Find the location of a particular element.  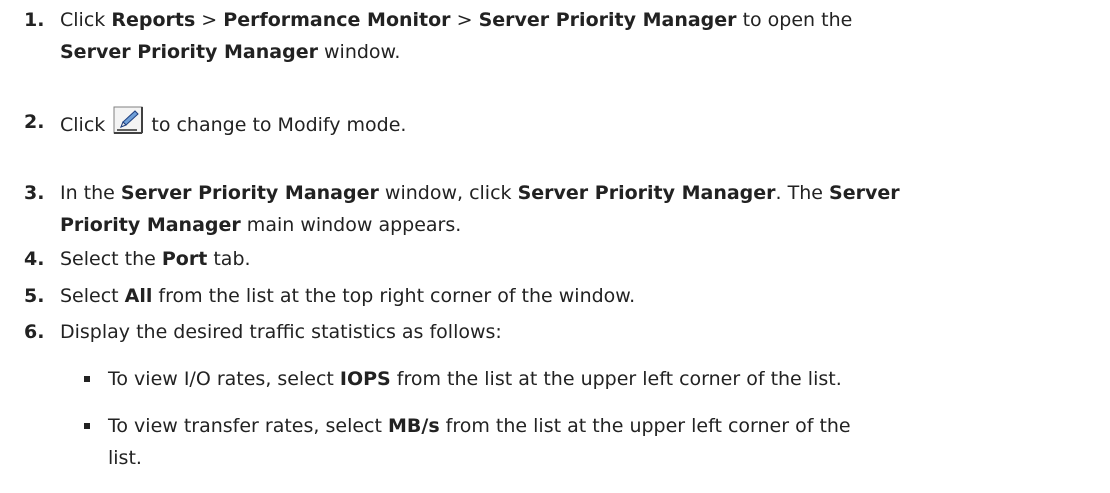

menu-reports: Reports is located at coordinates (153, 20).